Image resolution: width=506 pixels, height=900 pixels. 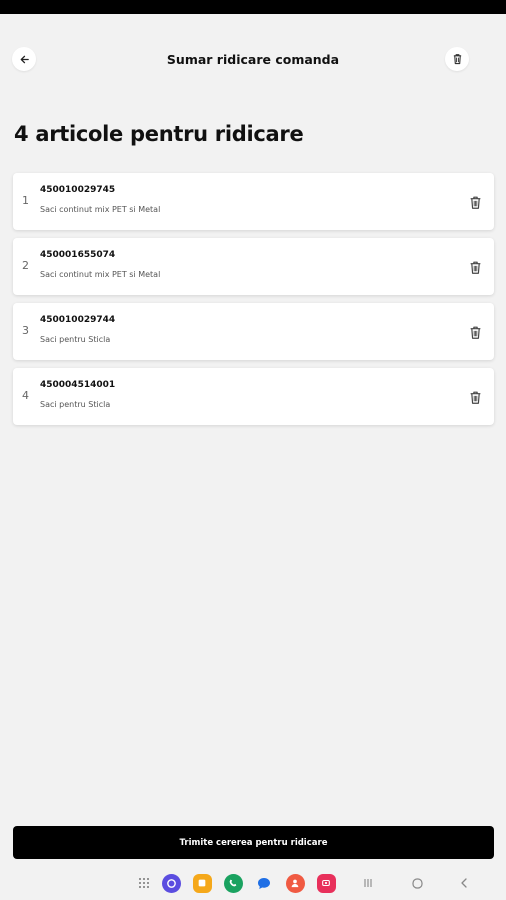 I want to click on messages-app-icon, so click(x=264, y=883).